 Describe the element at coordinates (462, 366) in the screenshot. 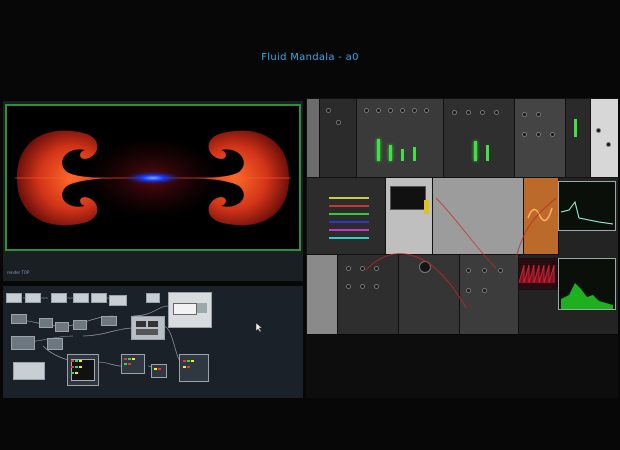

I see `rack-empty-area` at that location.